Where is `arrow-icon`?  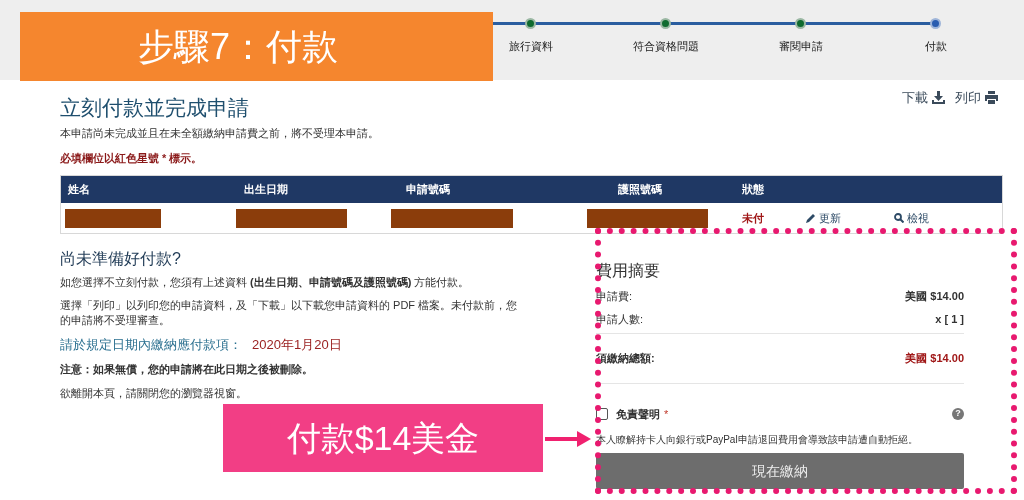 arrow-icon is located at coordinates (568, 439).